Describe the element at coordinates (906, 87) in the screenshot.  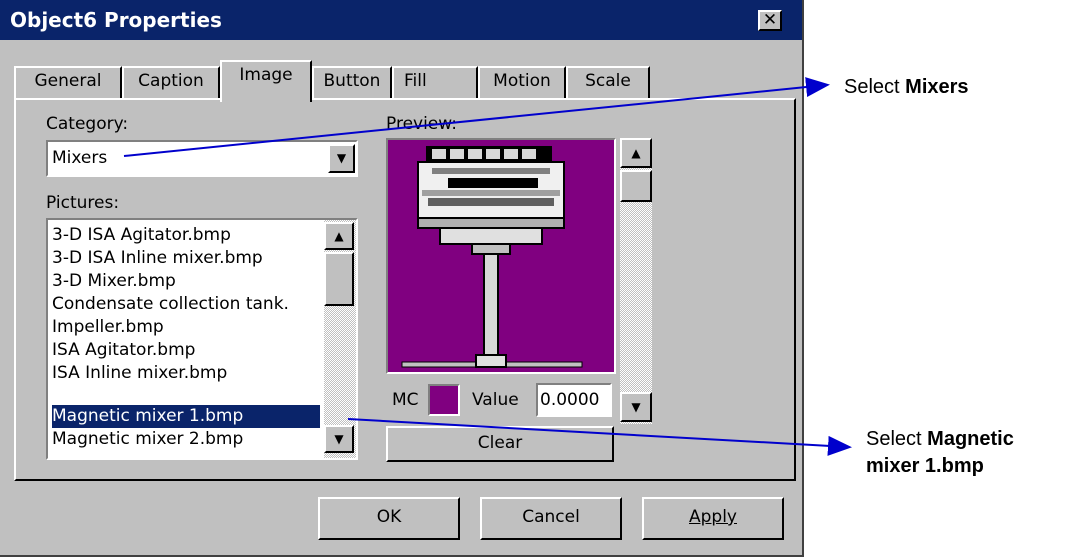
I see `callout-select-mixers: Select Mixers` at that location.